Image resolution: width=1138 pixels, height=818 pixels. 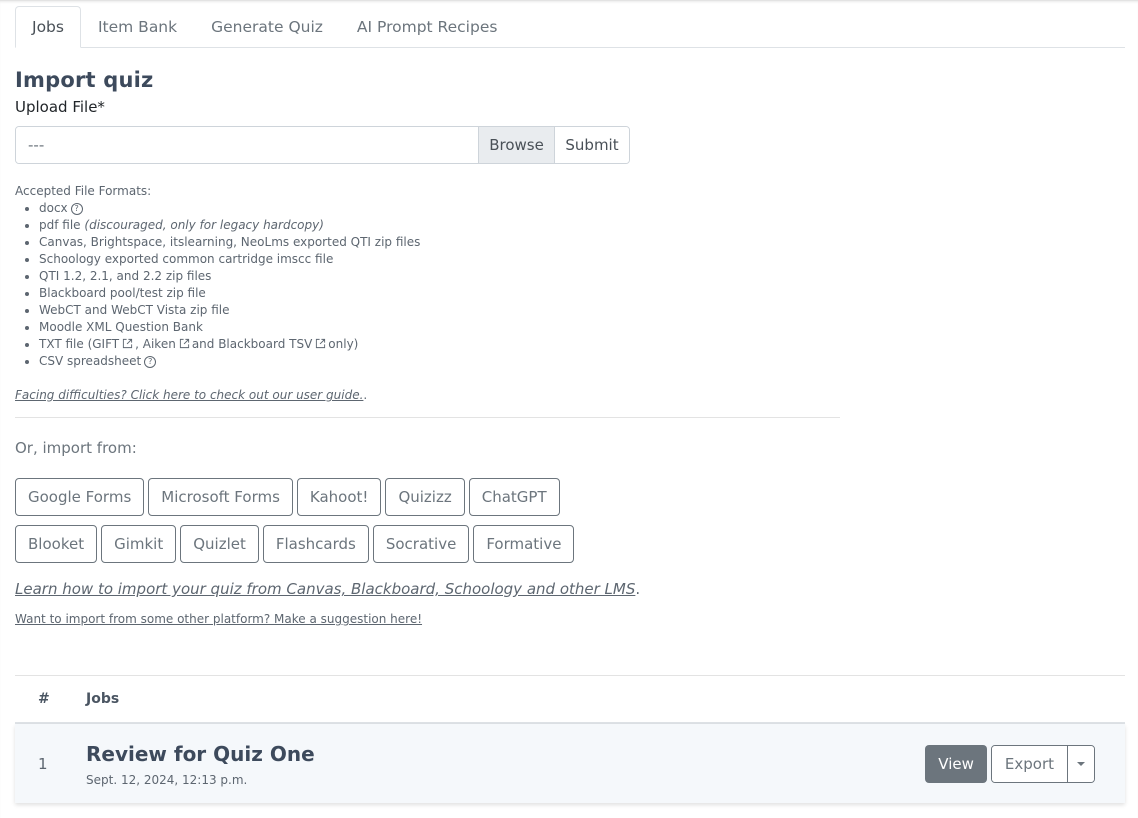 What do you see at coordinates (582, 361) in the screenshot?
I see `format-csv: CSV spreadsheet?` at bounding box center [582, 361].